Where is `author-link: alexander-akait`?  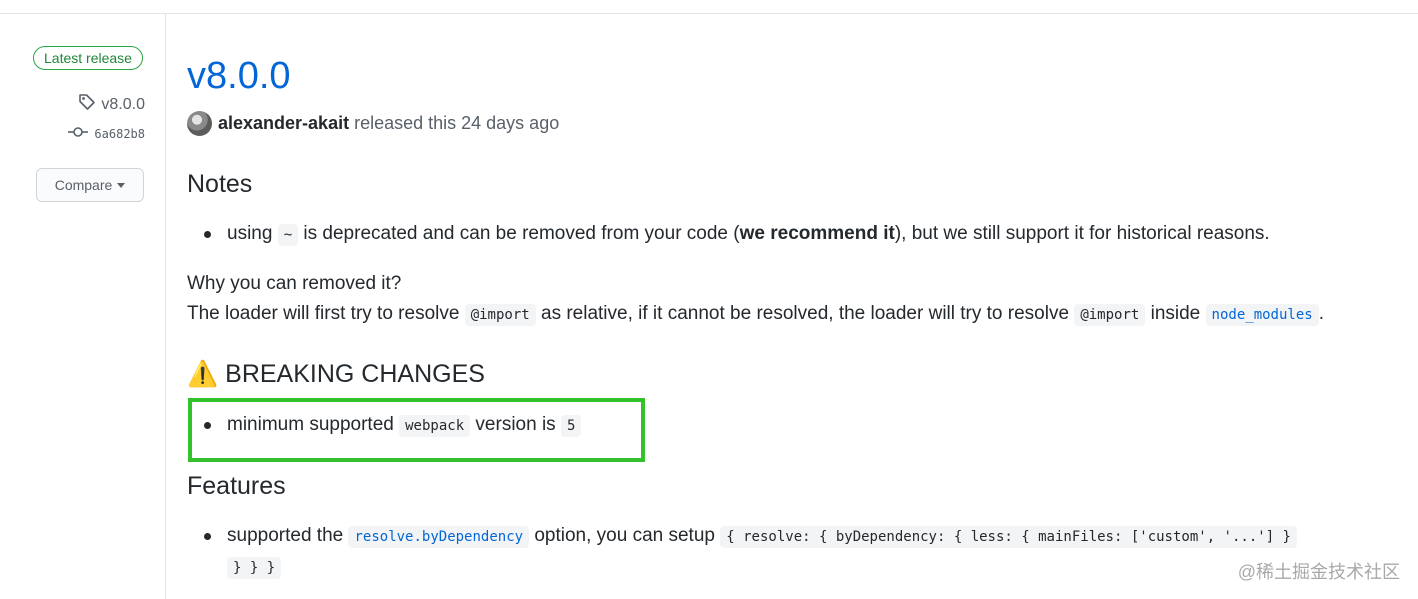 author-link: alexander-akait is located at coordinates (283, 123).